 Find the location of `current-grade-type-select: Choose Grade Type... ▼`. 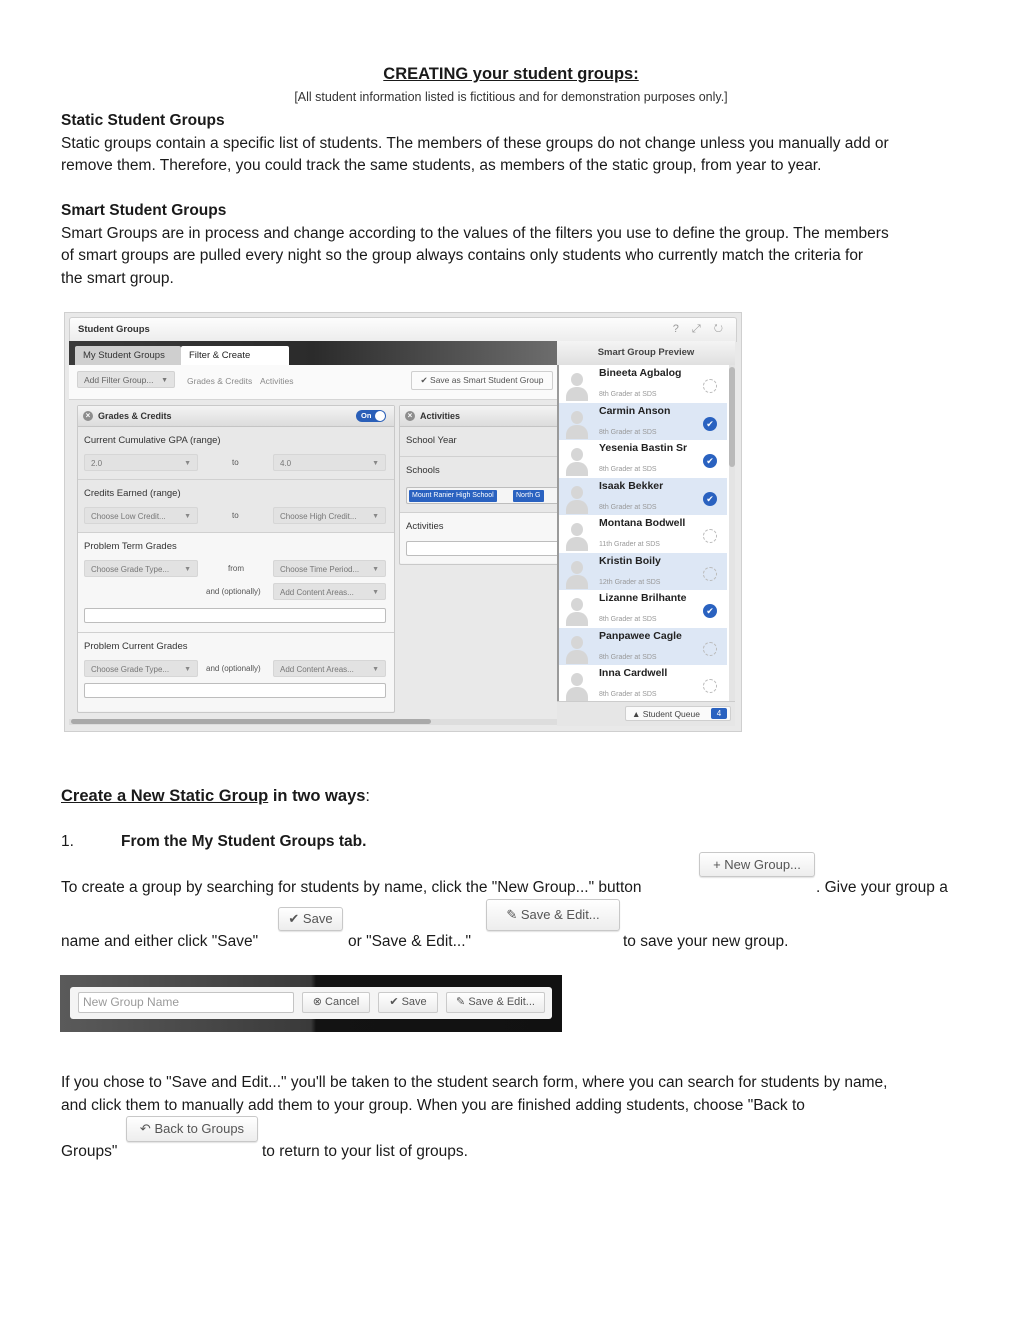

current-grade-type-select: Choose Grade Type... ▼ is located at coordinates (141, 668).